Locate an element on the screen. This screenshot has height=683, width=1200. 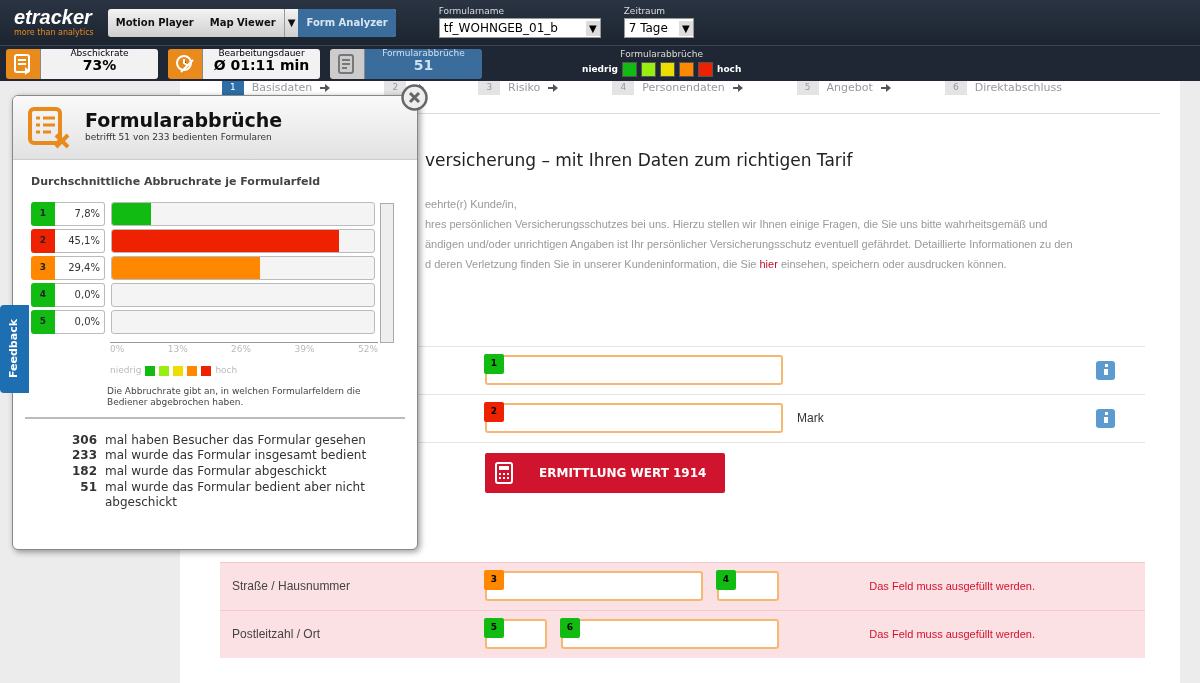
unit-label: Mark is located at coordinates (810, 418).